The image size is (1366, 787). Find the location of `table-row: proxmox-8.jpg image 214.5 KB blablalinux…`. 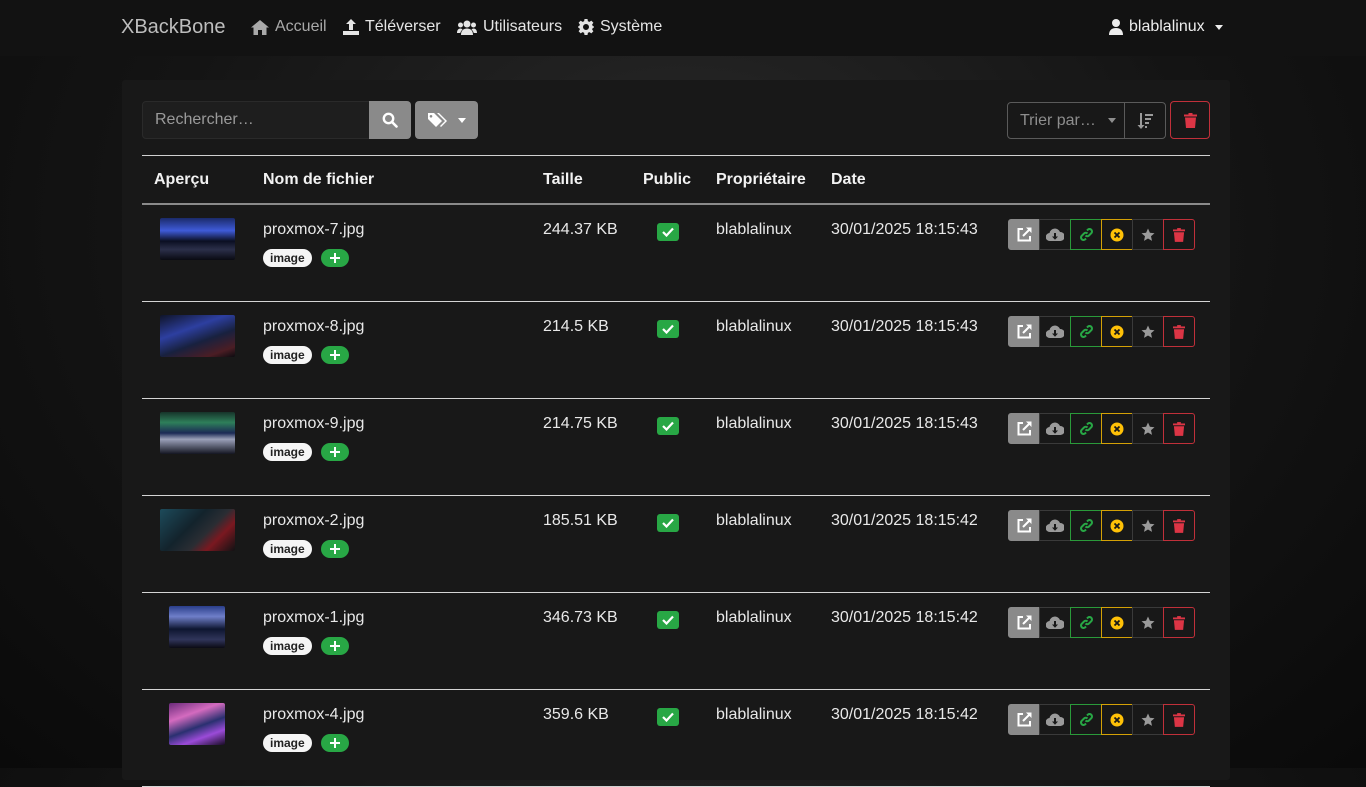

table-row: proxmox-8.jpg image 214.5 KB blablalinux… is located at coordinates (676, 350).